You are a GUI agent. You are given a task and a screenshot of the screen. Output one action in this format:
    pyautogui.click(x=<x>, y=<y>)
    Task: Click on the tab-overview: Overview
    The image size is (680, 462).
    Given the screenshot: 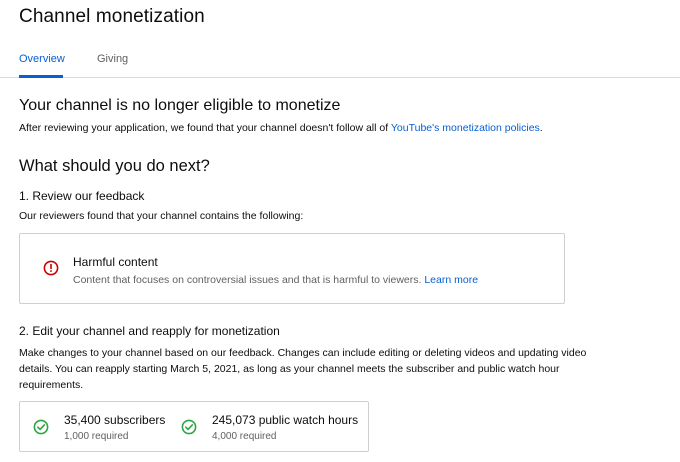 What is the action you would take?
    pyautogui.click(x=42, y=59)
    